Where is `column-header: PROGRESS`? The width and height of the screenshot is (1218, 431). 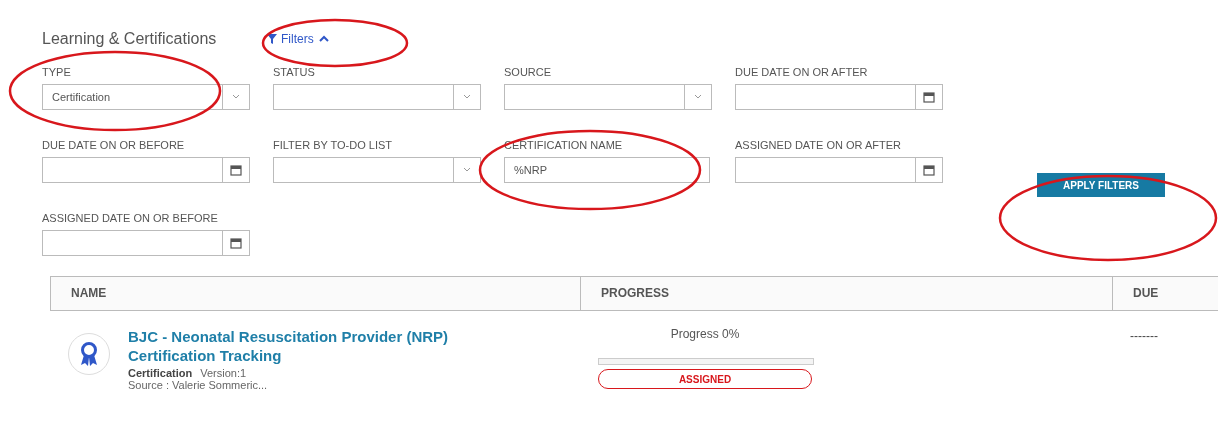 column-header: PROGRESS is located at coordinates (847, 293).